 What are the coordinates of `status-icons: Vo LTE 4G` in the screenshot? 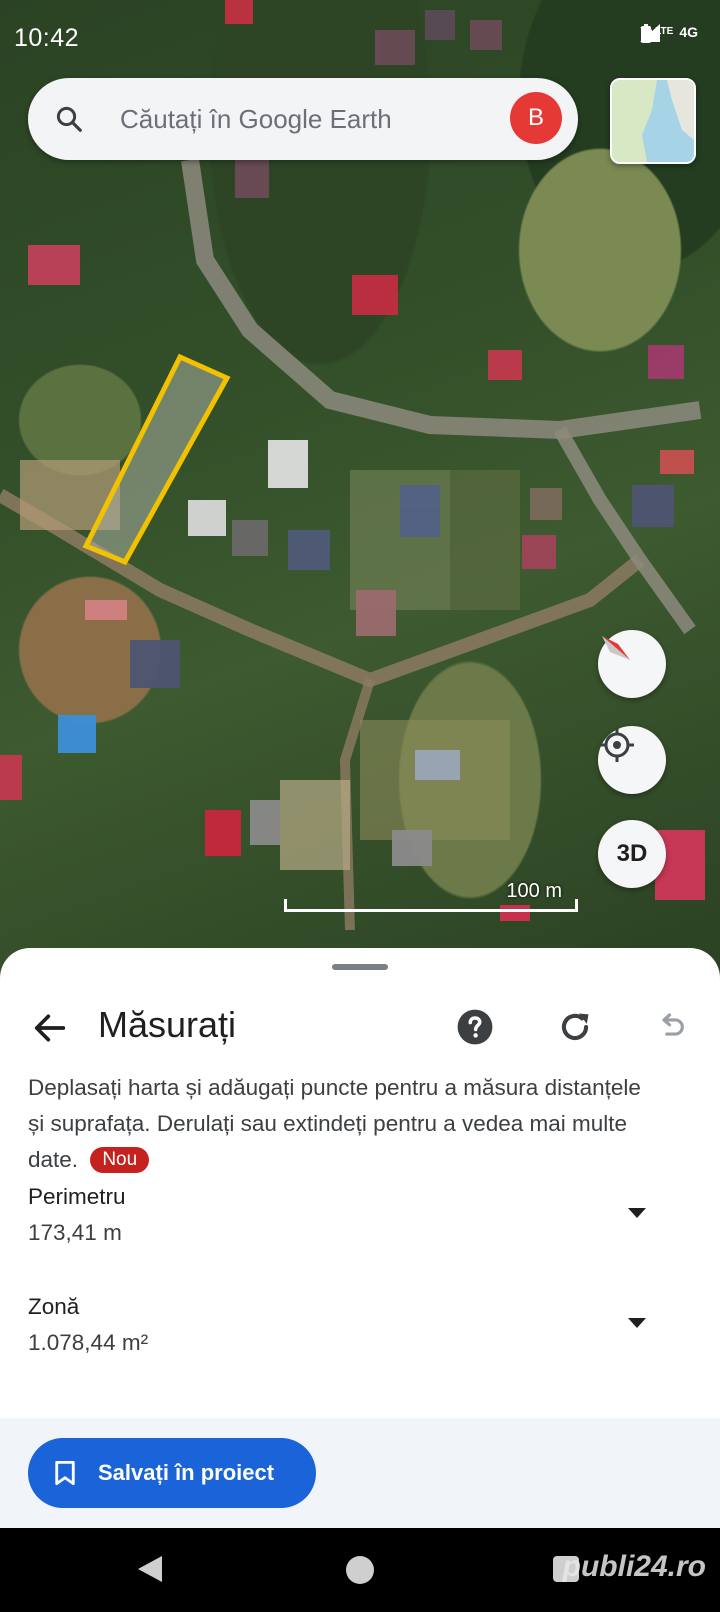 It's located at (669, 33).